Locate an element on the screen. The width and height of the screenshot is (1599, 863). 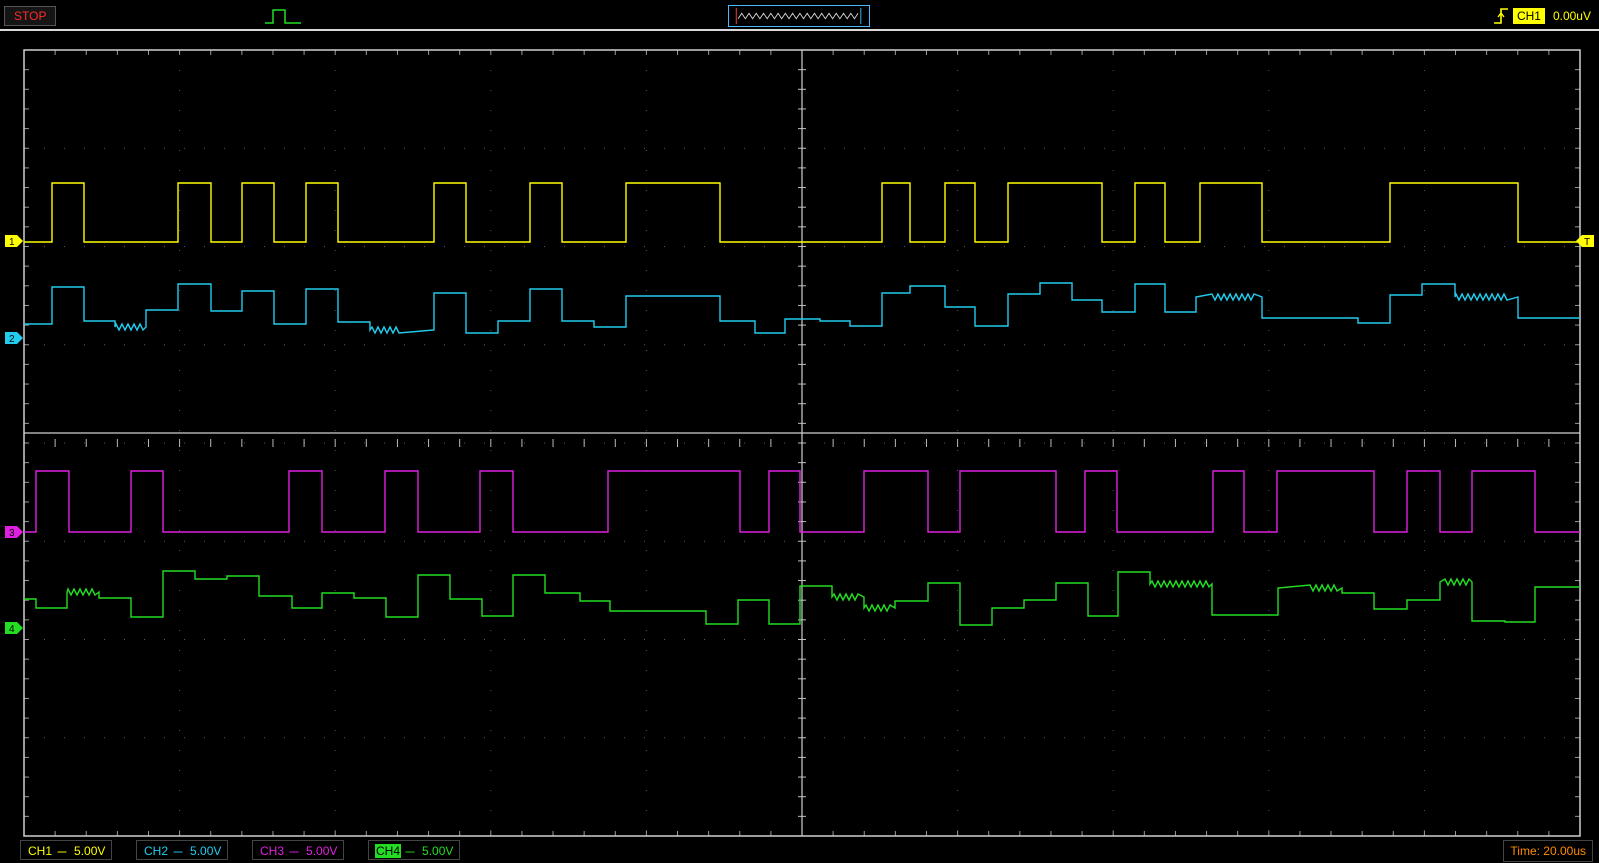
ch2-marker: 2 is located at coordinates (14, 338).